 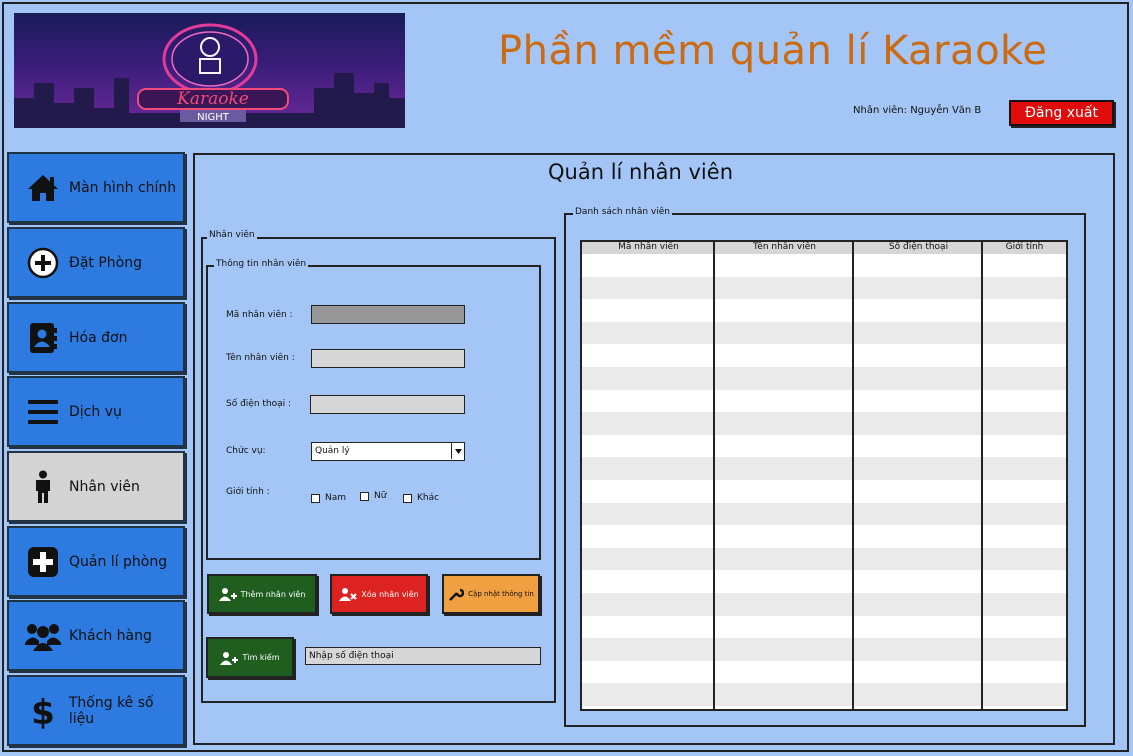 What do you see at coordinates (387, 404) in the screenshot?
I see `phone-field` at bounding box center [387, 404].